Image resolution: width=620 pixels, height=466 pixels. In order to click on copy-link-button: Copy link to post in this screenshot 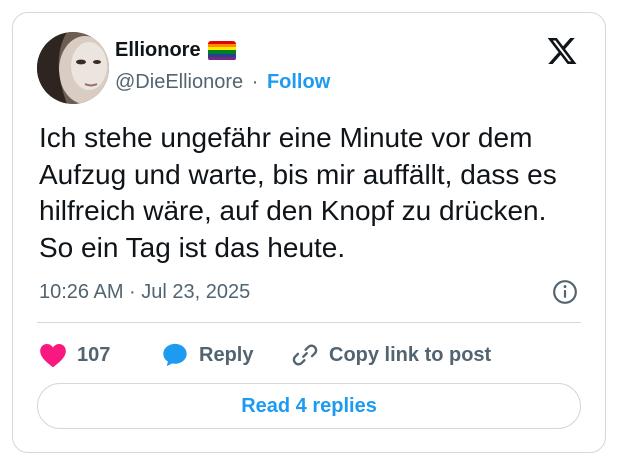, I will do `click(391, 355)`.